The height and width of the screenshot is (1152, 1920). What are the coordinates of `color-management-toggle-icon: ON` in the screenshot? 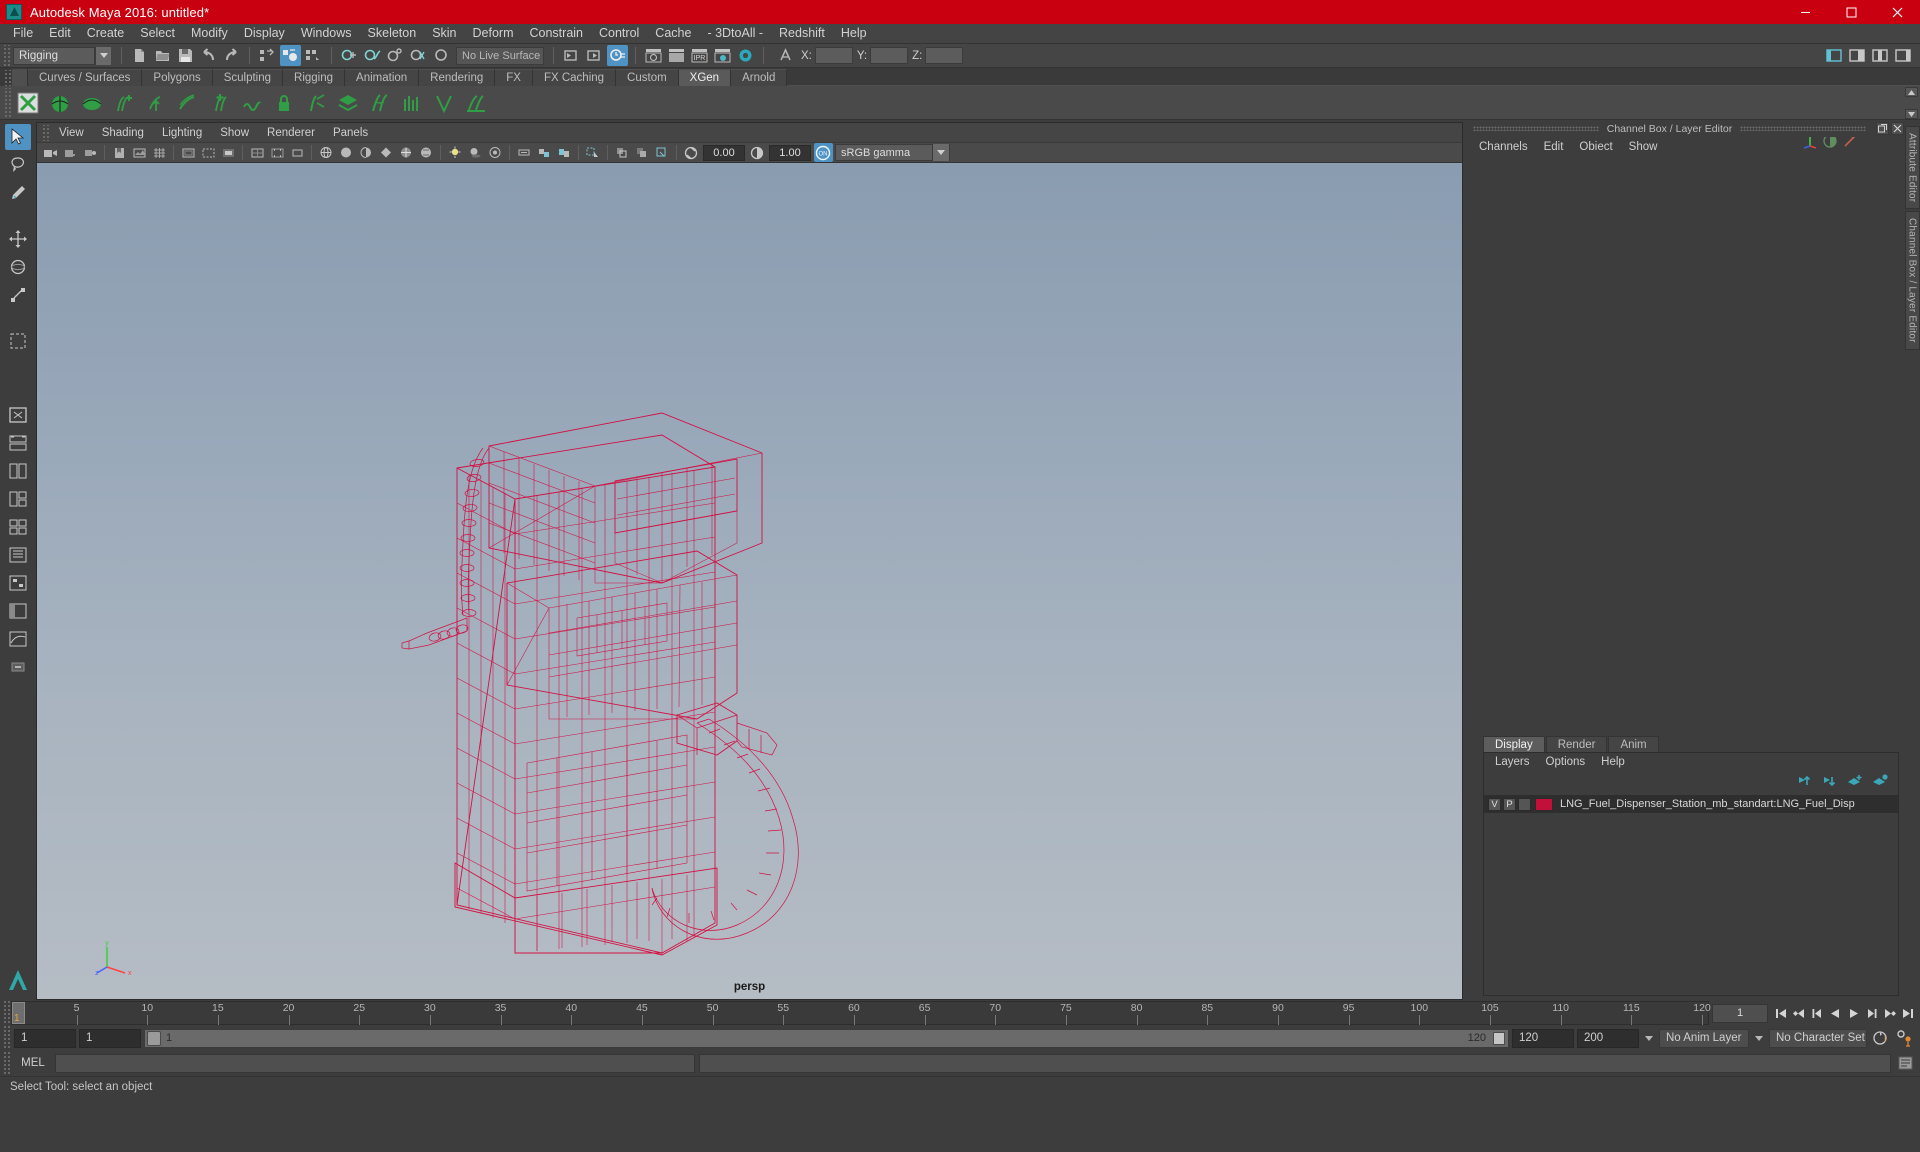 It's located at (823, 152).